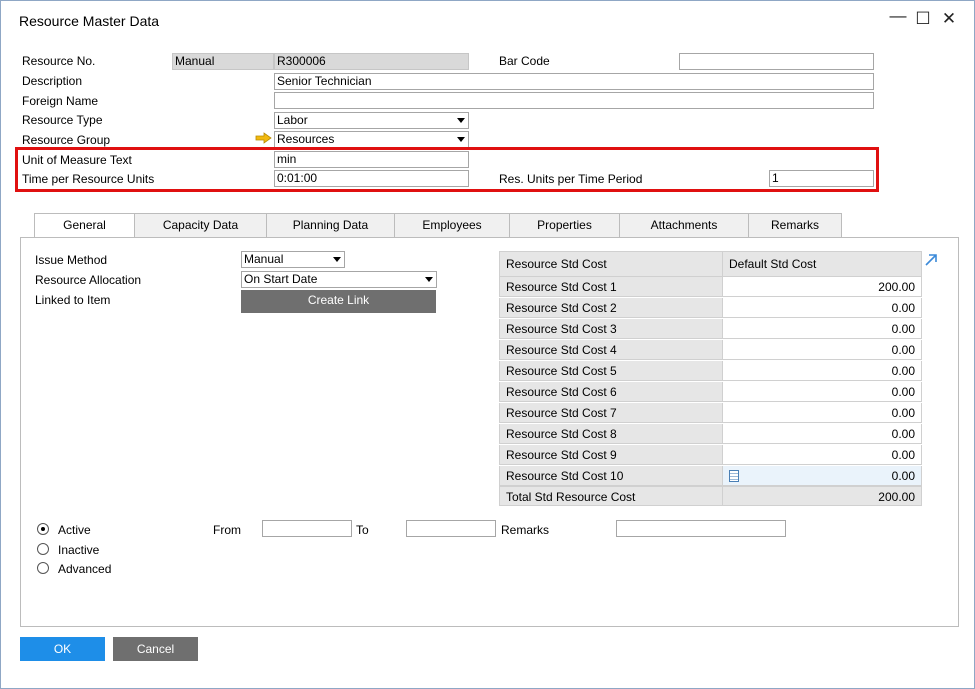 This screenshot has height=689, width=975. What do you see at coordinates (371, 178) in the screenshot?
I see `time-per-unit-field: 0:01:00` at bounding box center [371, 178].